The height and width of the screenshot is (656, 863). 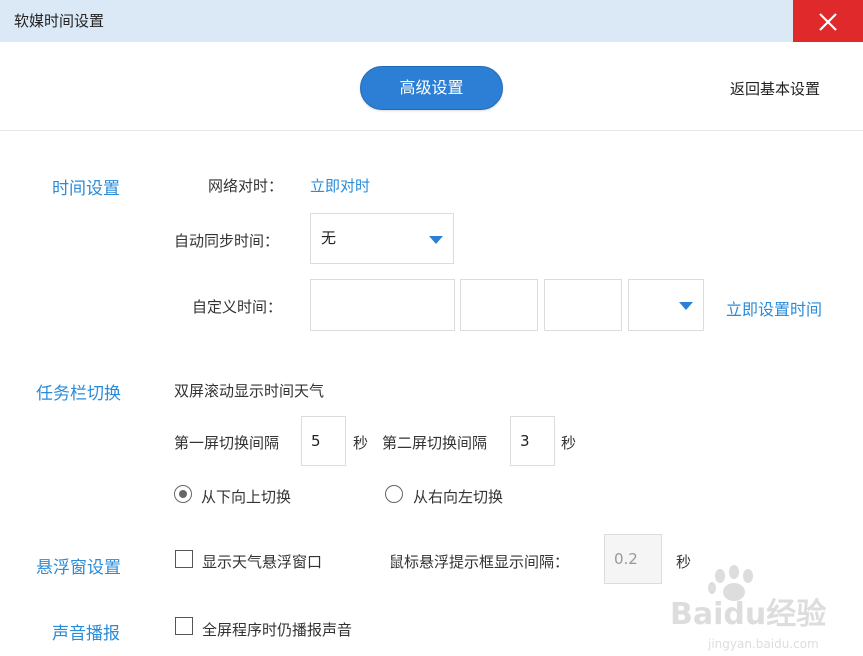 I want to click on second-interval-label: 第二屏切换间隔, so click(x=435, y=443).